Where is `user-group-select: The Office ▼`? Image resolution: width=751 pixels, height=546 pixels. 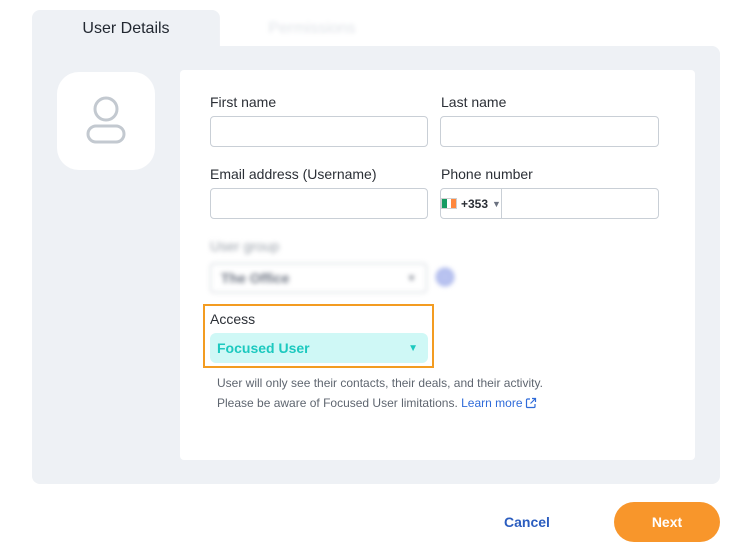 user-group-select: The Office ▼ is located at coordinates (318, 278).